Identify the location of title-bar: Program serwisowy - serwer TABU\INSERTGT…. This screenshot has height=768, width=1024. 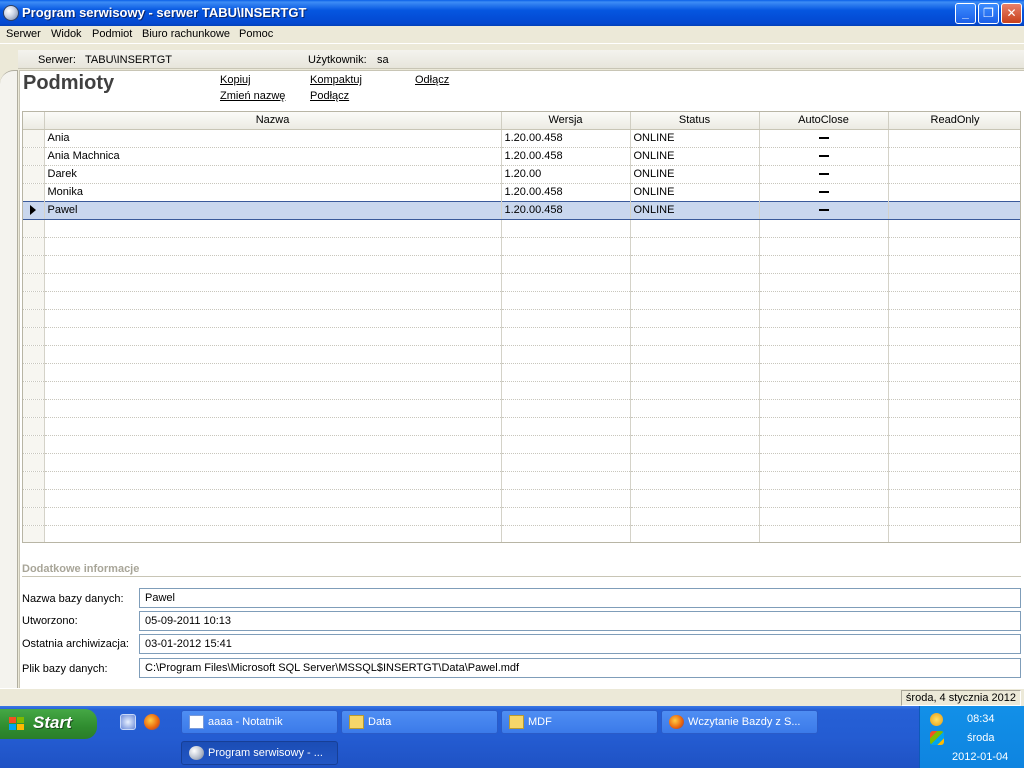
(512, 13).